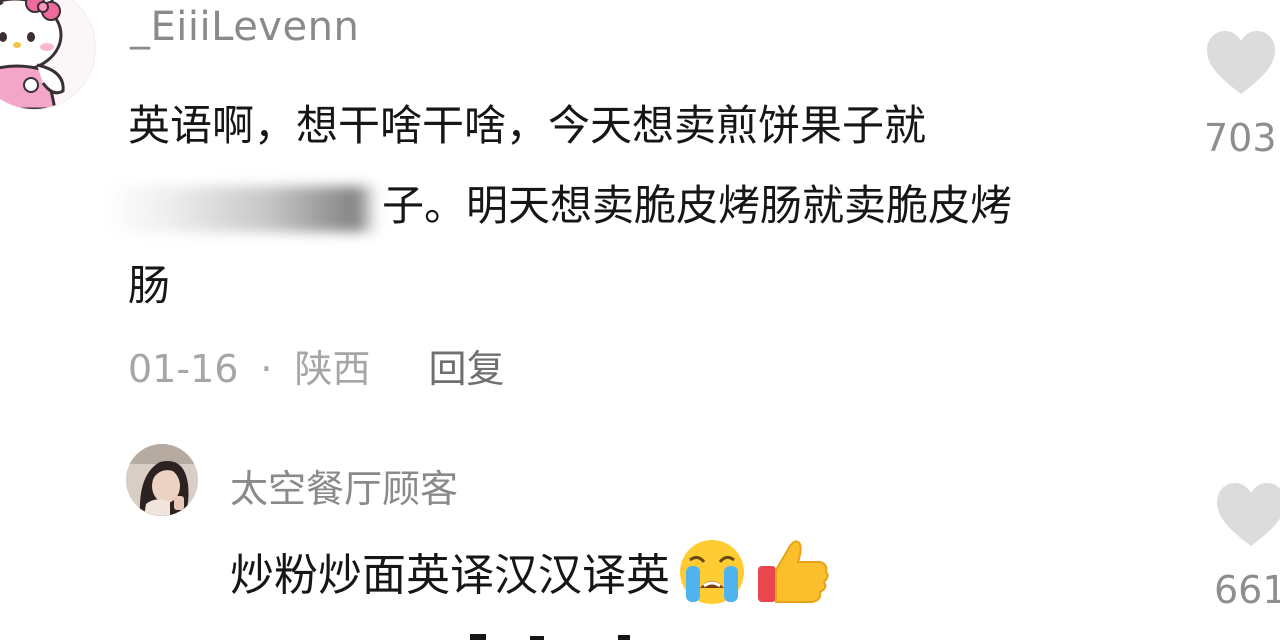 The image size is (1280, 640). What do you see at coordinates (1247, 590) in the screenshot?
I see `reply-like-count: 661` at bounding box center [1247, 590].